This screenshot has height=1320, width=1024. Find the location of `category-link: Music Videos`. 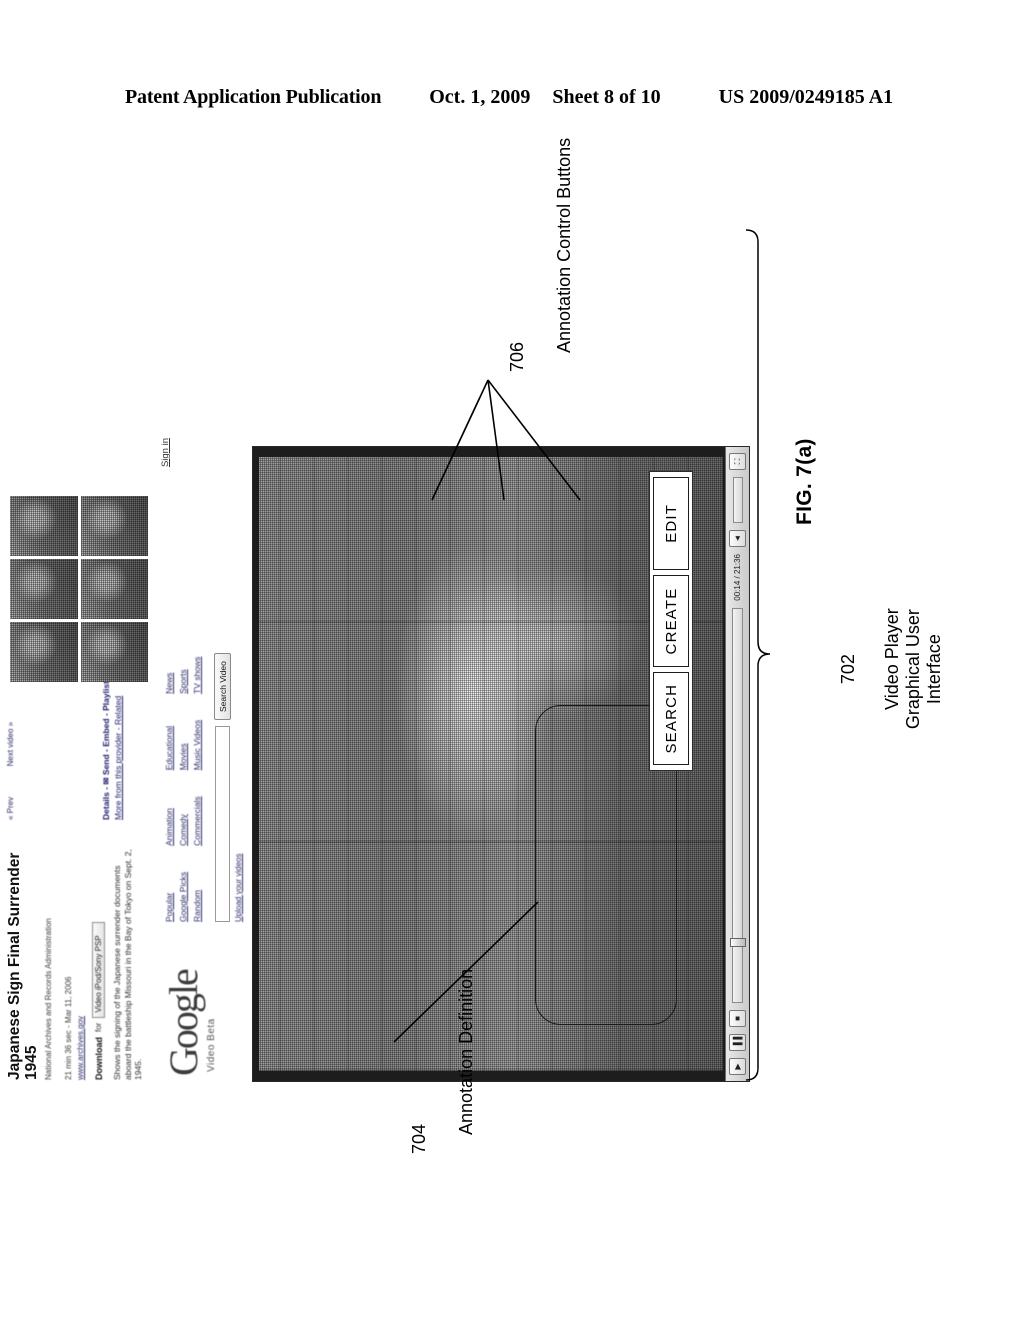

category-link: Music Videos is located at coordinates (197, 745).